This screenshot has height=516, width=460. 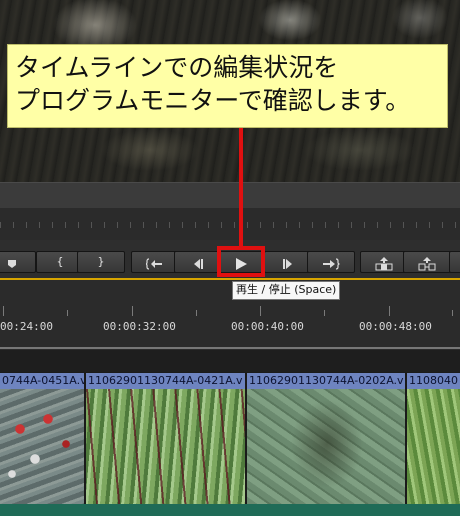 I want to click on extract-button, so click(x=427, y=262).